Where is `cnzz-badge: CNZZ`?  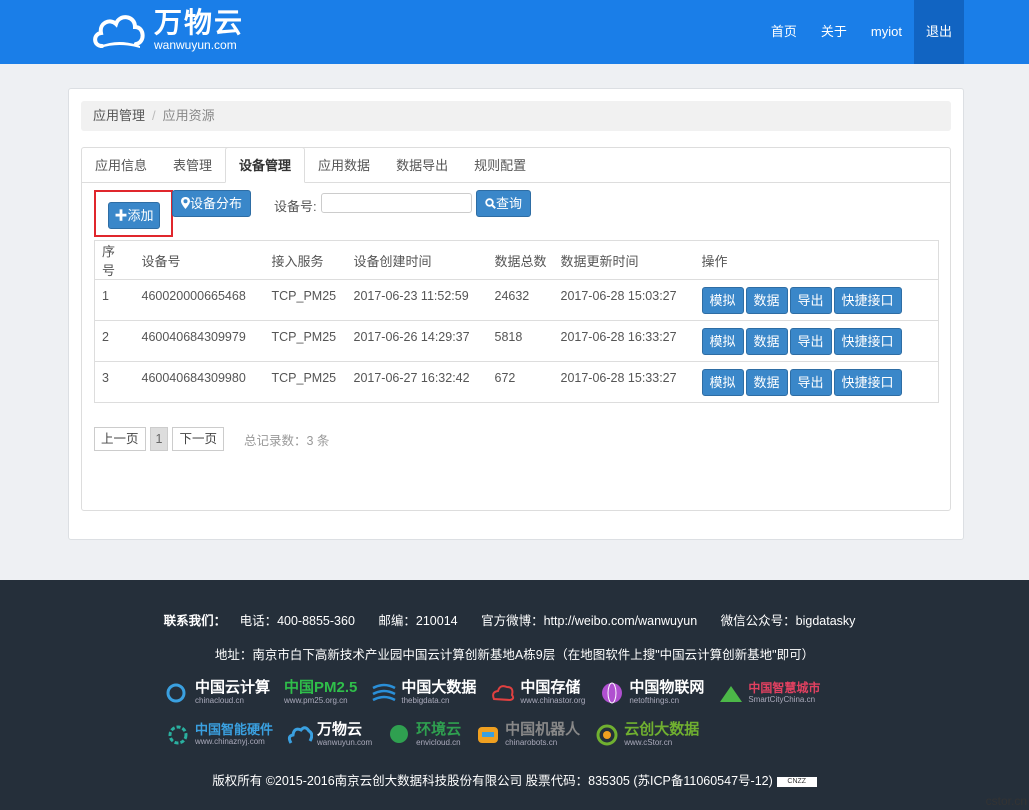 cnzz-badge: CNZZ is located at coordinates (796, 781).